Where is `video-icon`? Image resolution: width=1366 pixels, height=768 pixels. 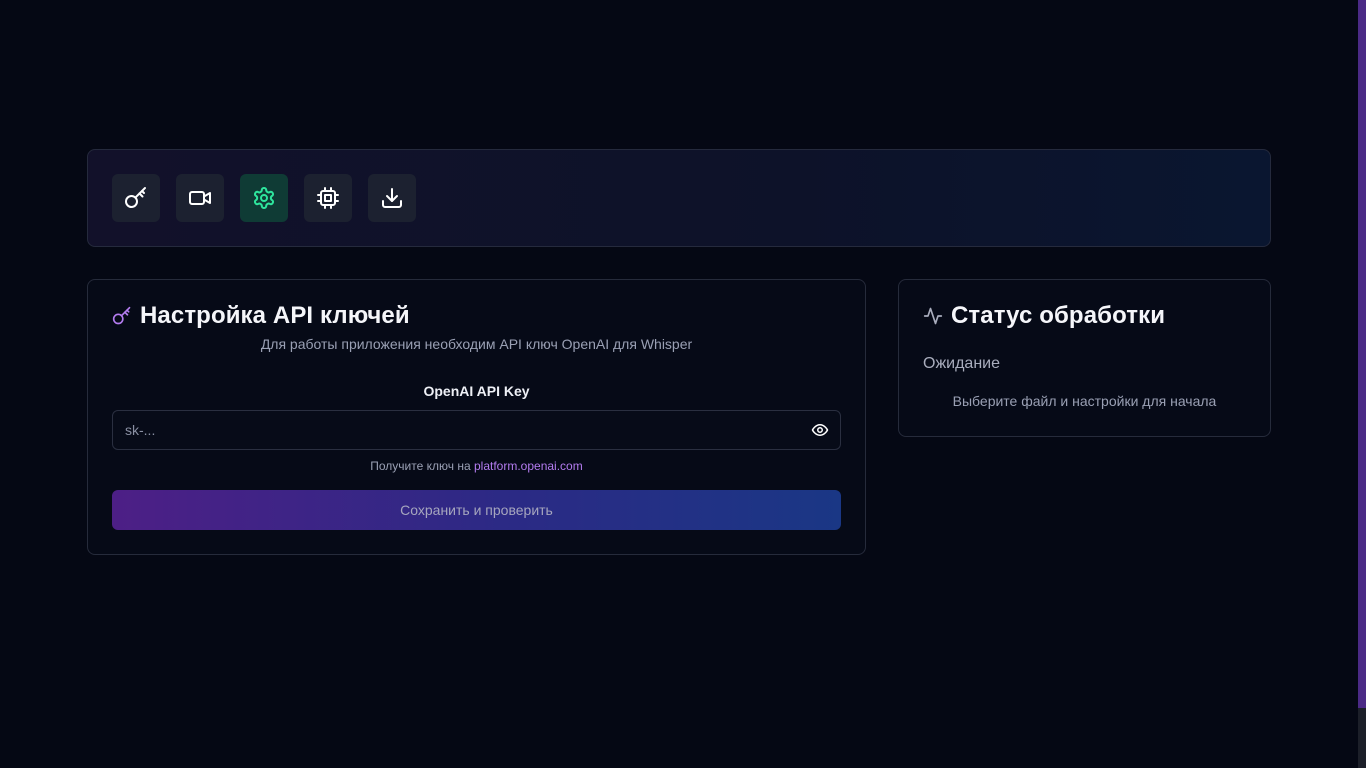 video-icon is located at coordinates (200, 198).